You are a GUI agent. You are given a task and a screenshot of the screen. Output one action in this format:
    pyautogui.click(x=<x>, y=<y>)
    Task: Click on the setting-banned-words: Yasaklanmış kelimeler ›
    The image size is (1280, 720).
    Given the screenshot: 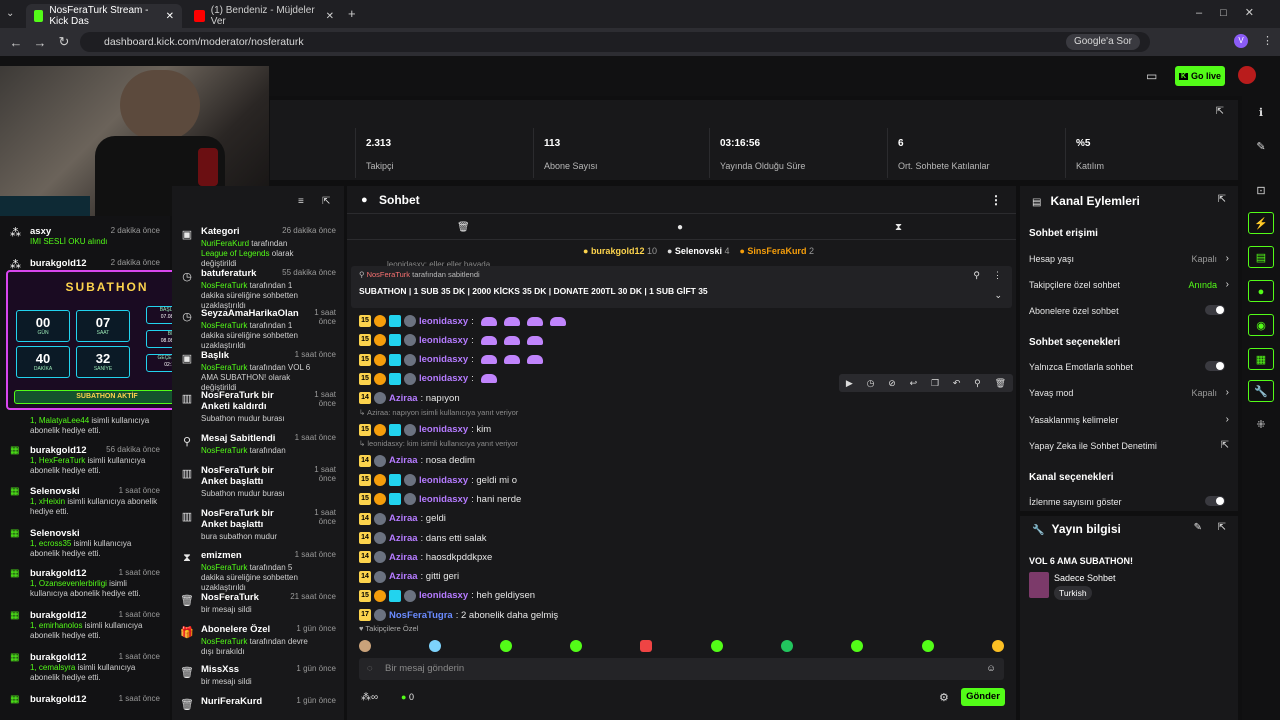 What is the action you would take?
    pyautogui.click(x=1129, y=419)
    